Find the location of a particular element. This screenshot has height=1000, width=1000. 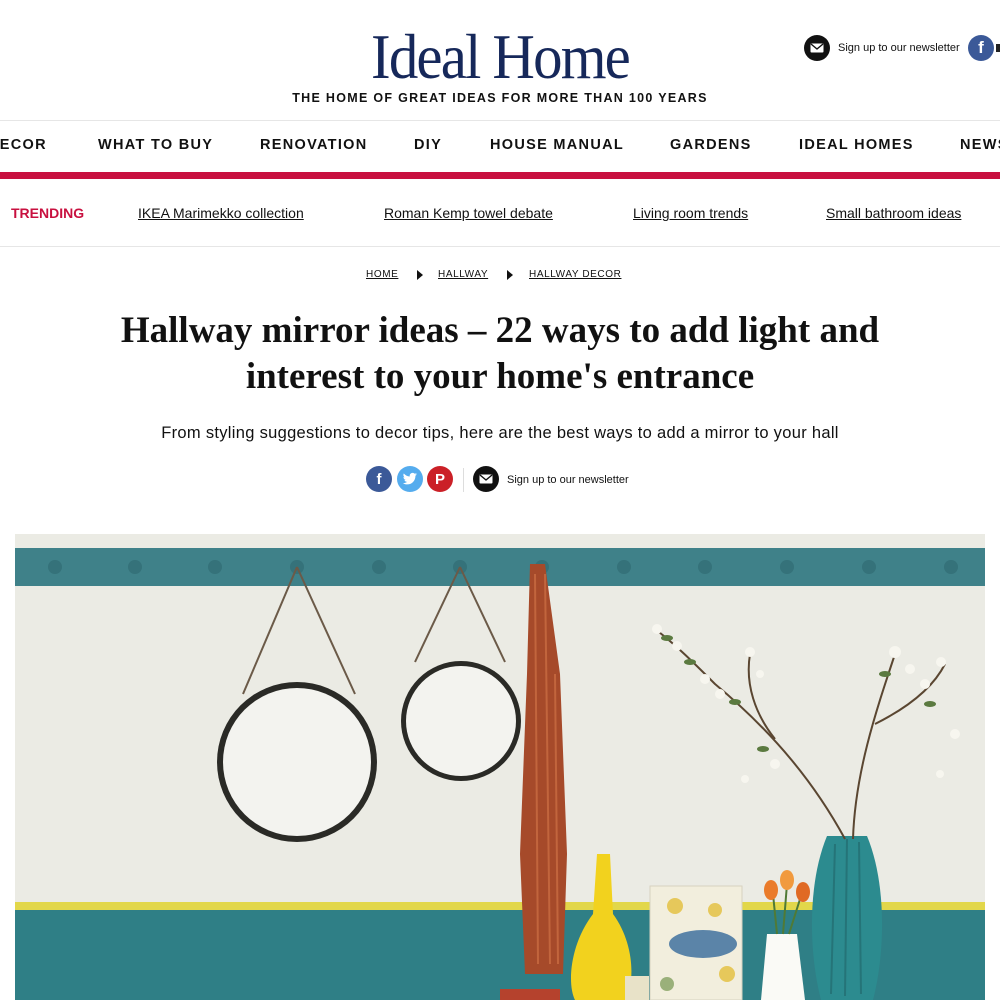

trending-link: Roman Kemp towel debate is located at coordinates (468, 213).